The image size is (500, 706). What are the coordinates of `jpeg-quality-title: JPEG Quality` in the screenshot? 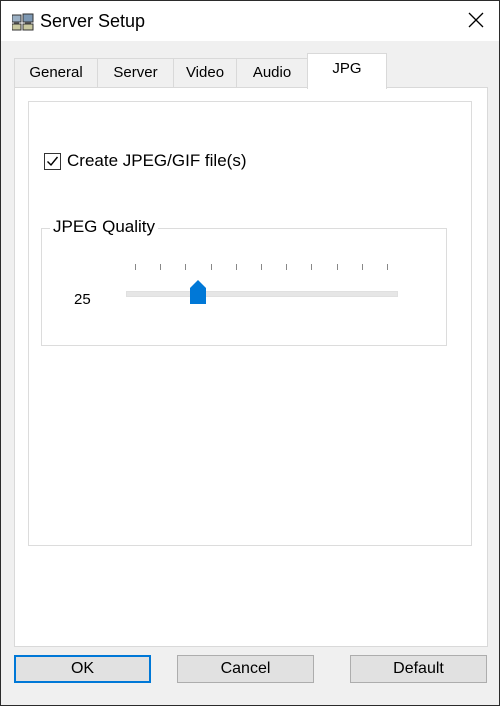 It's located at (104, 227).